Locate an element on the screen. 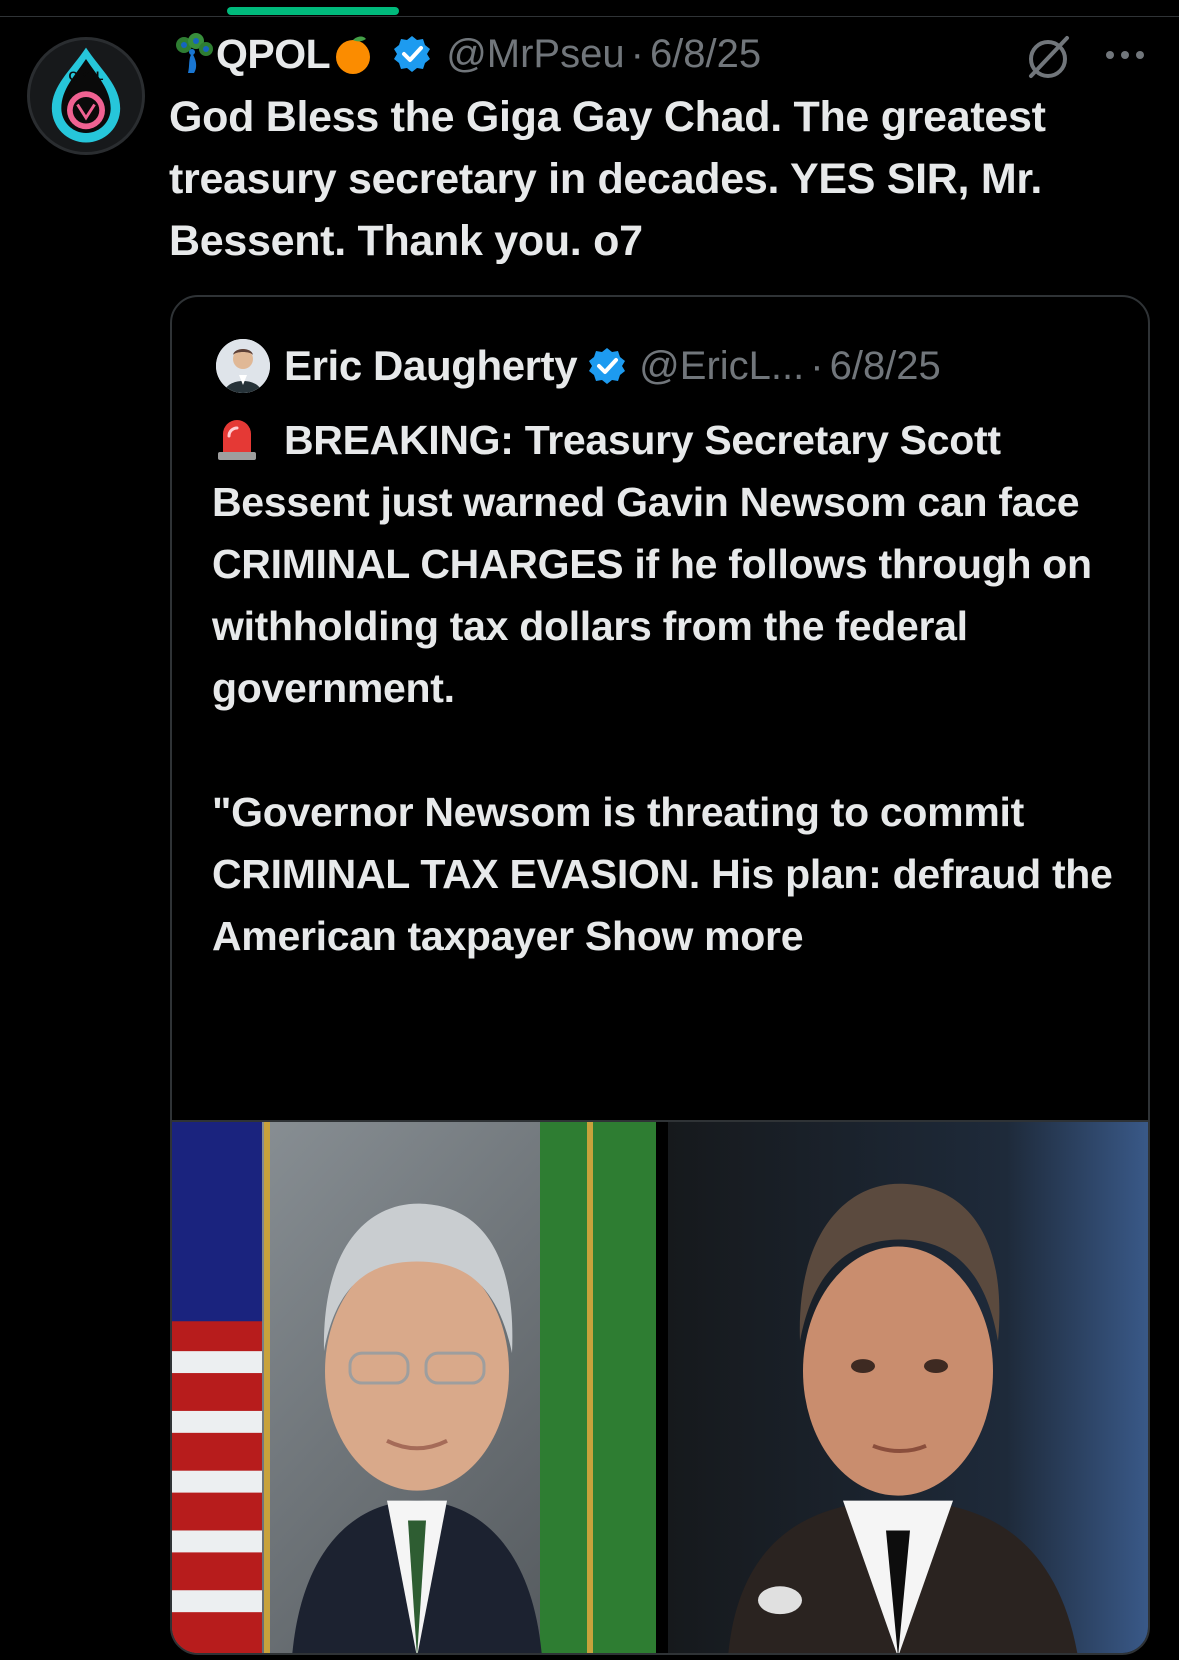  quoted-author-display-name: Eric Daugherty is located at coordinates (431, 366).